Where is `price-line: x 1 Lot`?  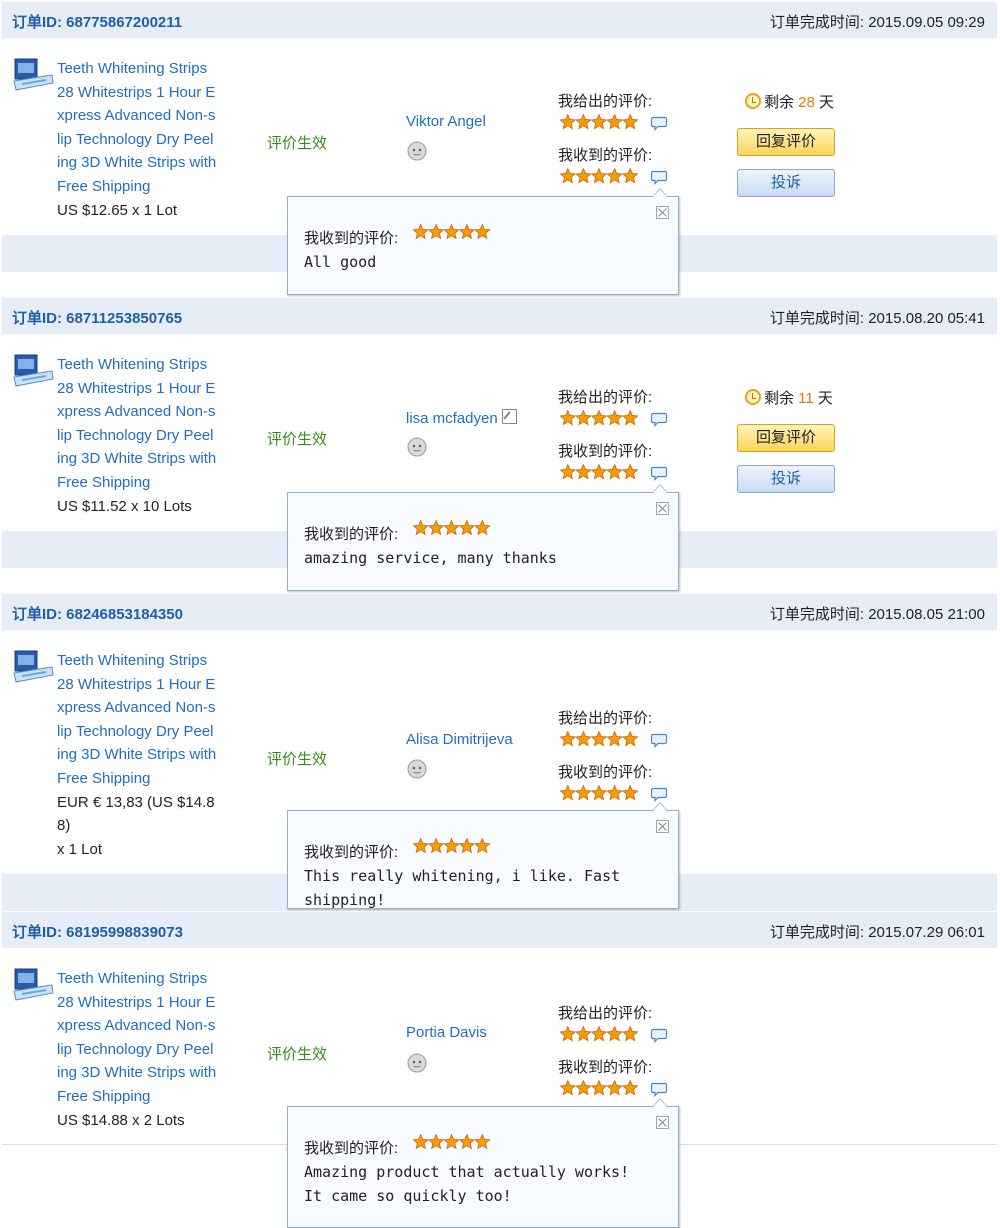 price-line: x 1 Lot is located at coordinates (80, 849).